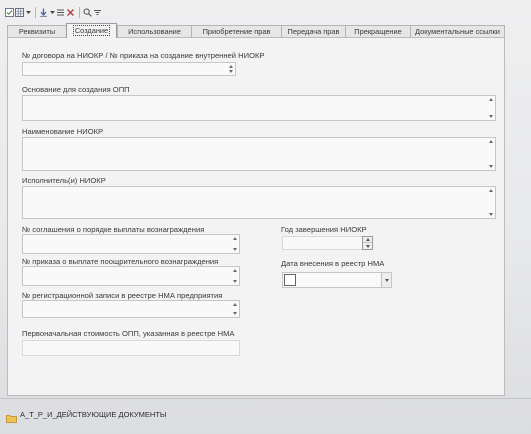 The image size is (531, 434). I want to click on contract-number-input, so click(129, 69).